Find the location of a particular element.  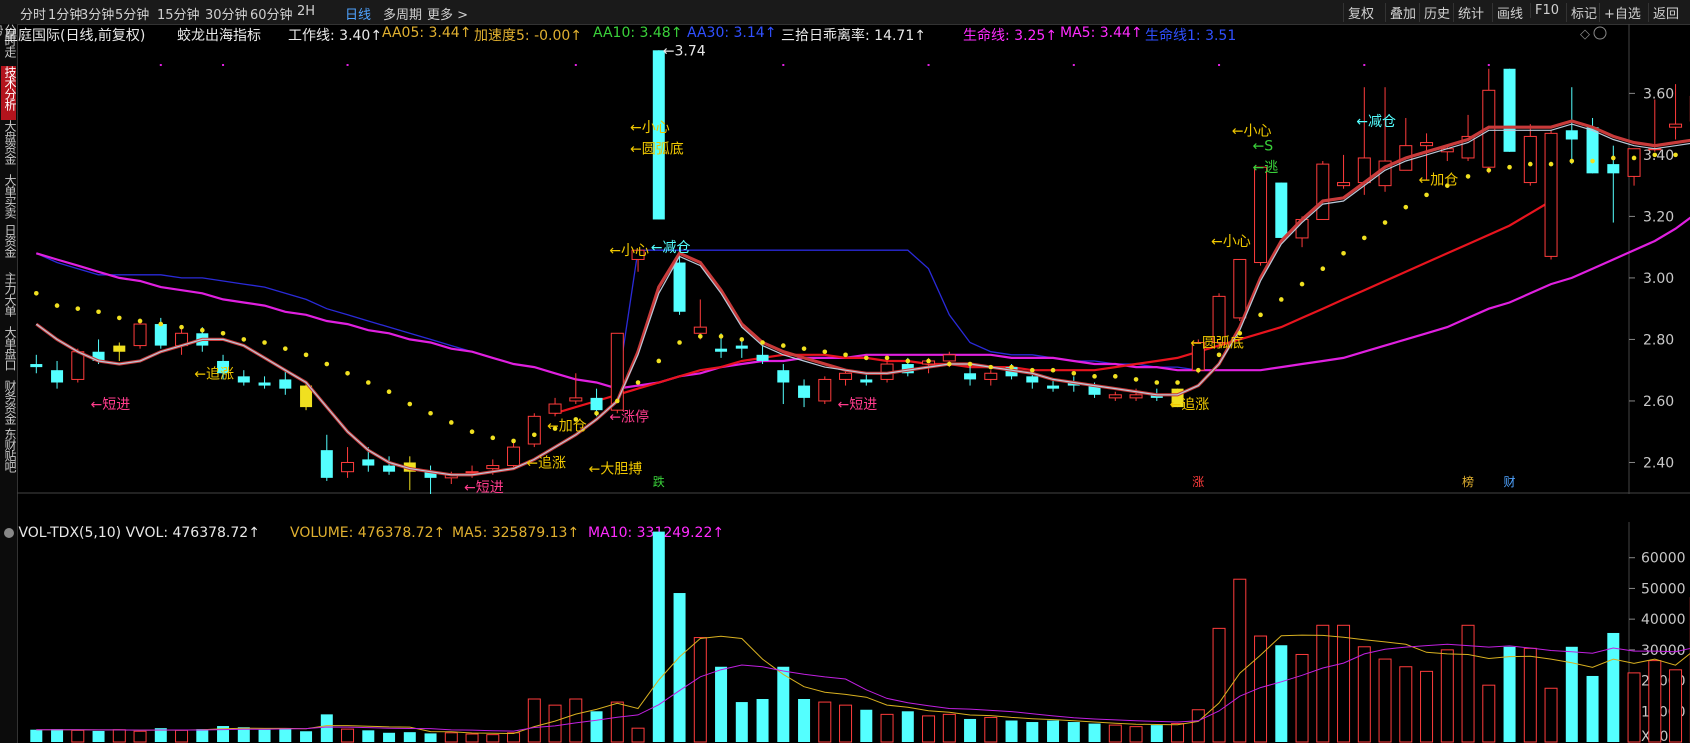

signal-label-3: ←追涨 is located at coordinates (546, 463).